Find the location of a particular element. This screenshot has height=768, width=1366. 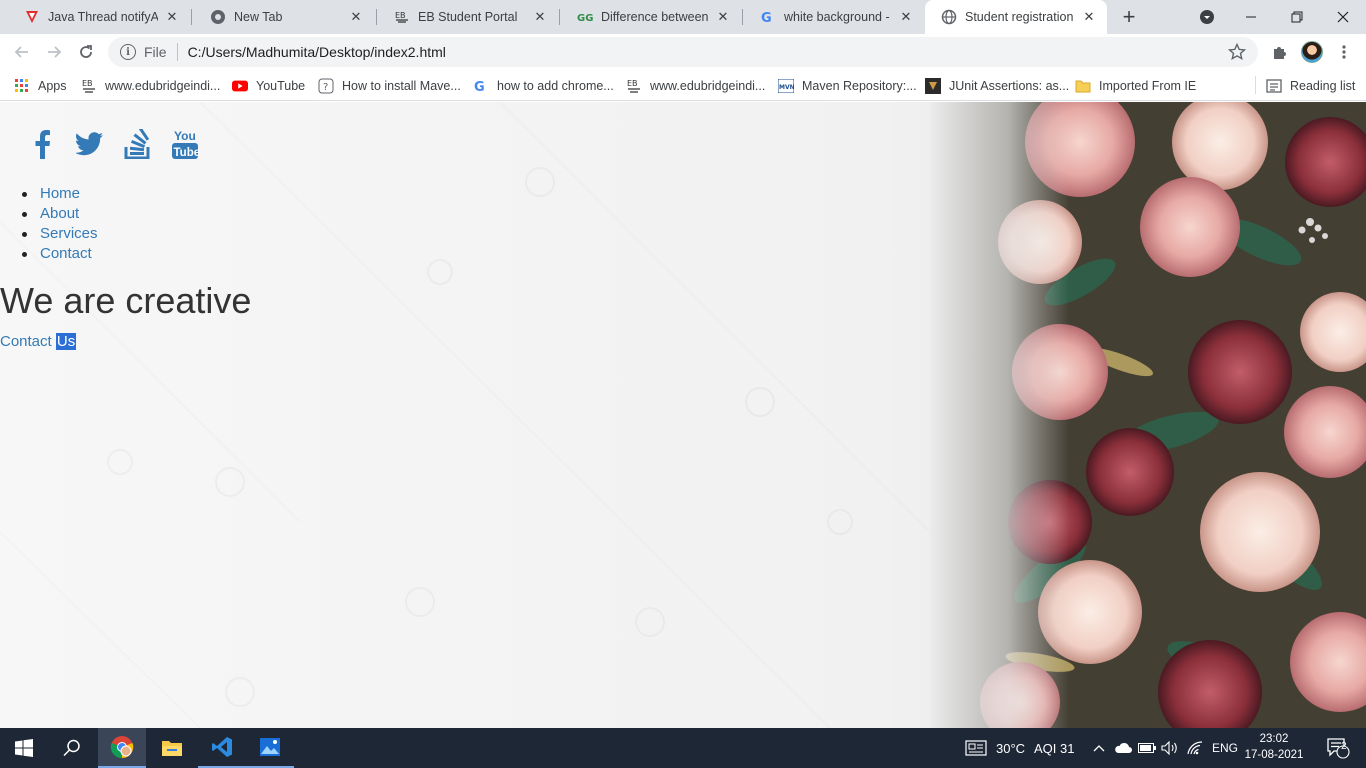

tab-title: New Tab is located at coordinates (258, 17).